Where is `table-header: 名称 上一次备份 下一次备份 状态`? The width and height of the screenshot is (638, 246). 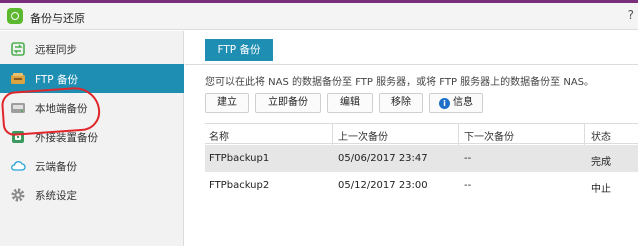 table-header: 名称 上一次备份 下一次备份 状态 is located at coordinates (421, 134).